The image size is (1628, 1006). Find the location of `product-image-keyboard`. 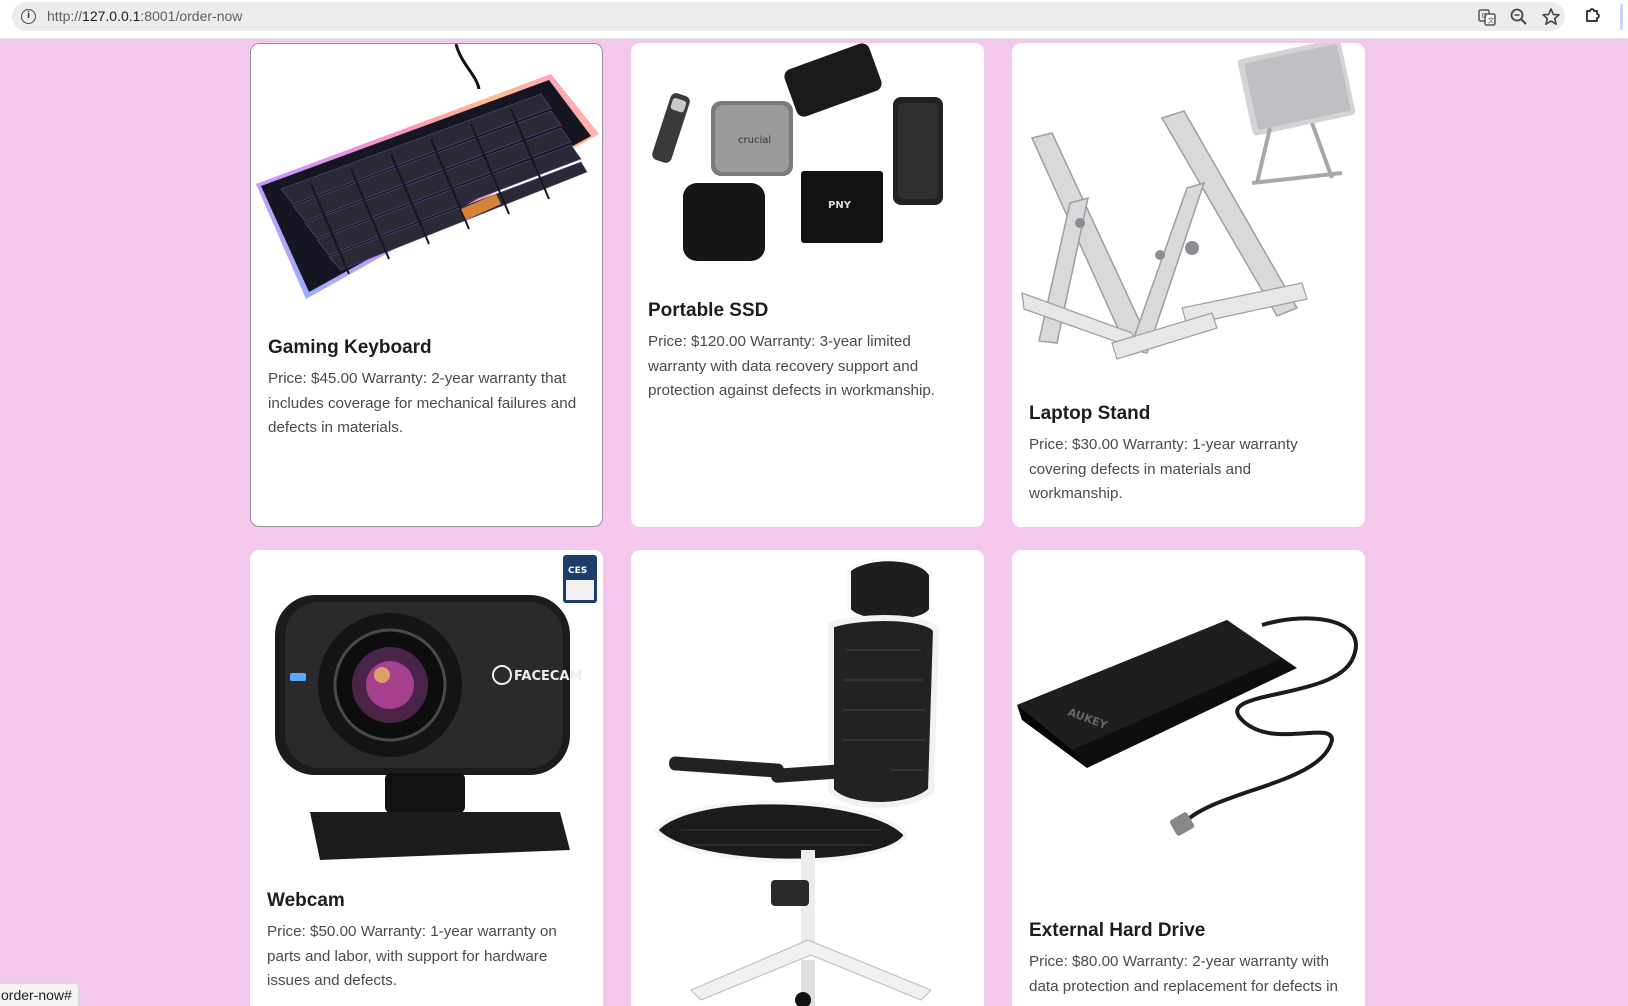

product-image-keyboard is located at coordinates (426, 181).